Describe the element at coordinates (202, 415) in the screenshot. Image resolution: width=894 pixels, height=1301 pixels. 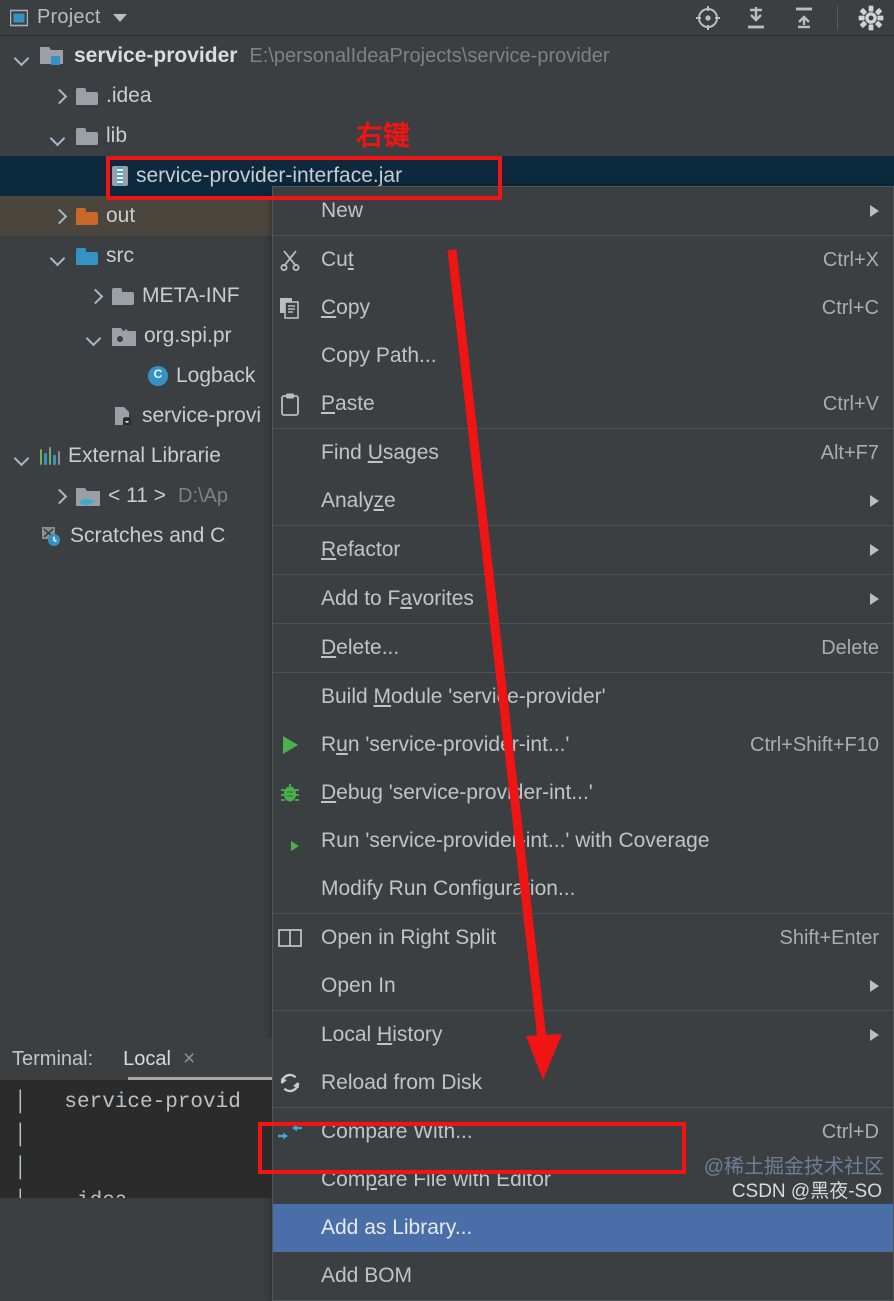
I see `tree-row-label: service-provi` at that location.